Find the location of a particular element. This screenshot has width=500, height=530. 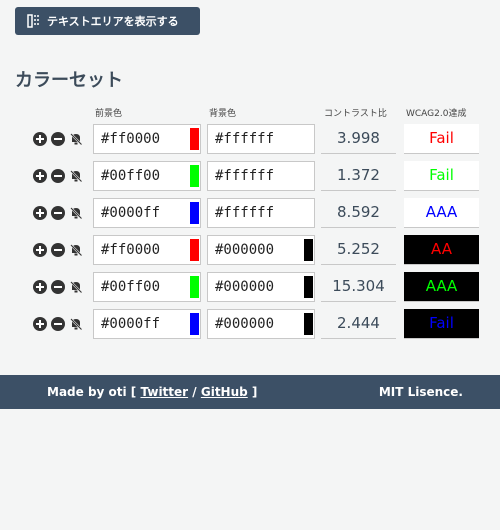

contrast-ratio: 8.592 is located at coordinates (358, 213).